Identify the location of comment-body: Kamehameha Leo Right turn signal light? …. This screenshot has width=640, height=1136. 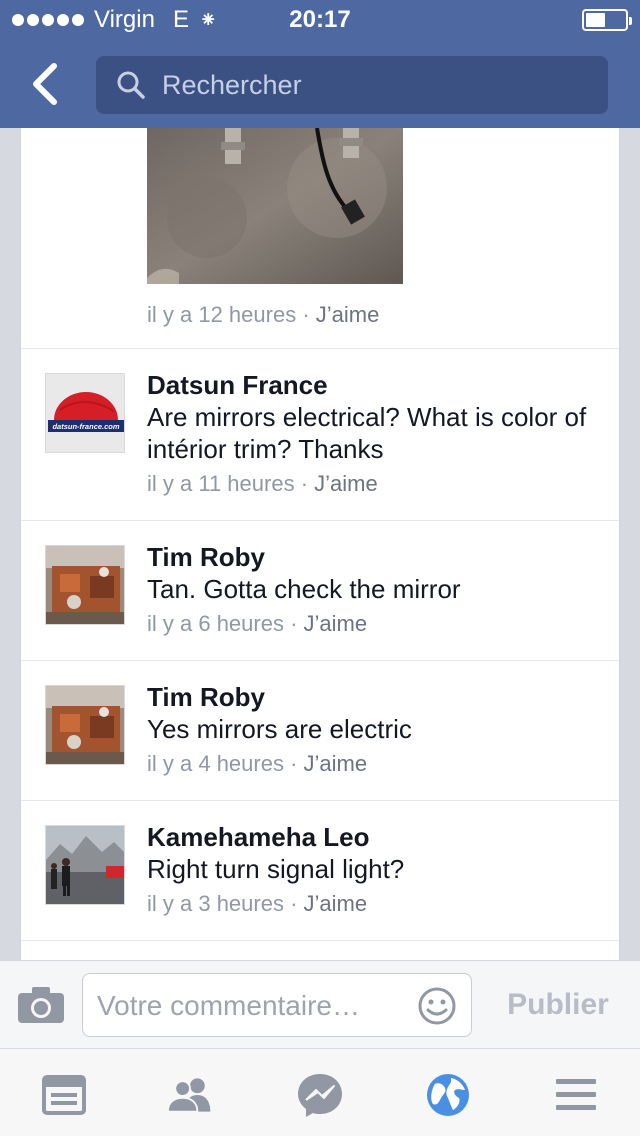
(377, 870).